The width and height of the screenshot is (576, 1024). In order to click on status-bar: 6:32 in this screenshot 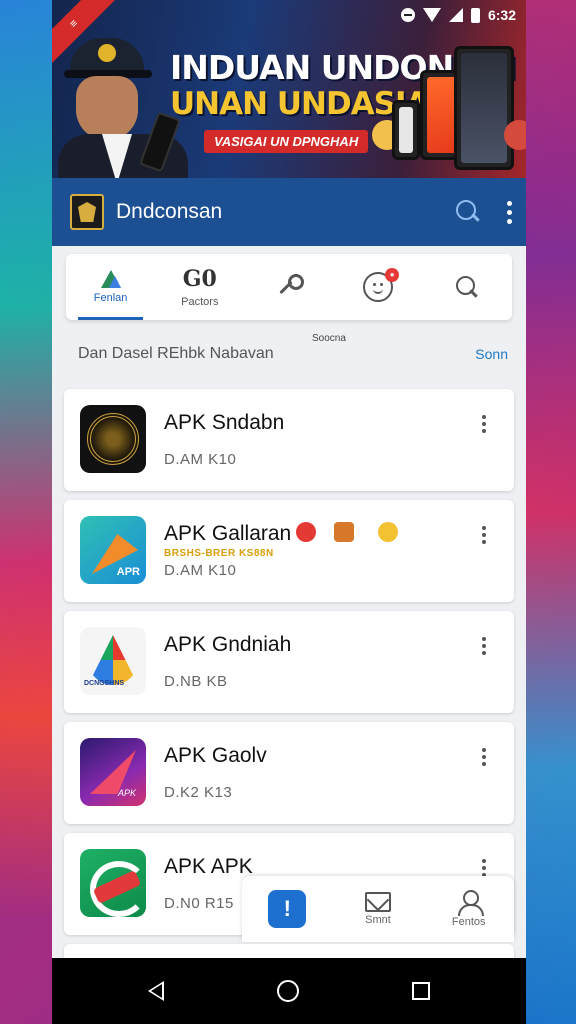, I will do `click(289, 15)`.